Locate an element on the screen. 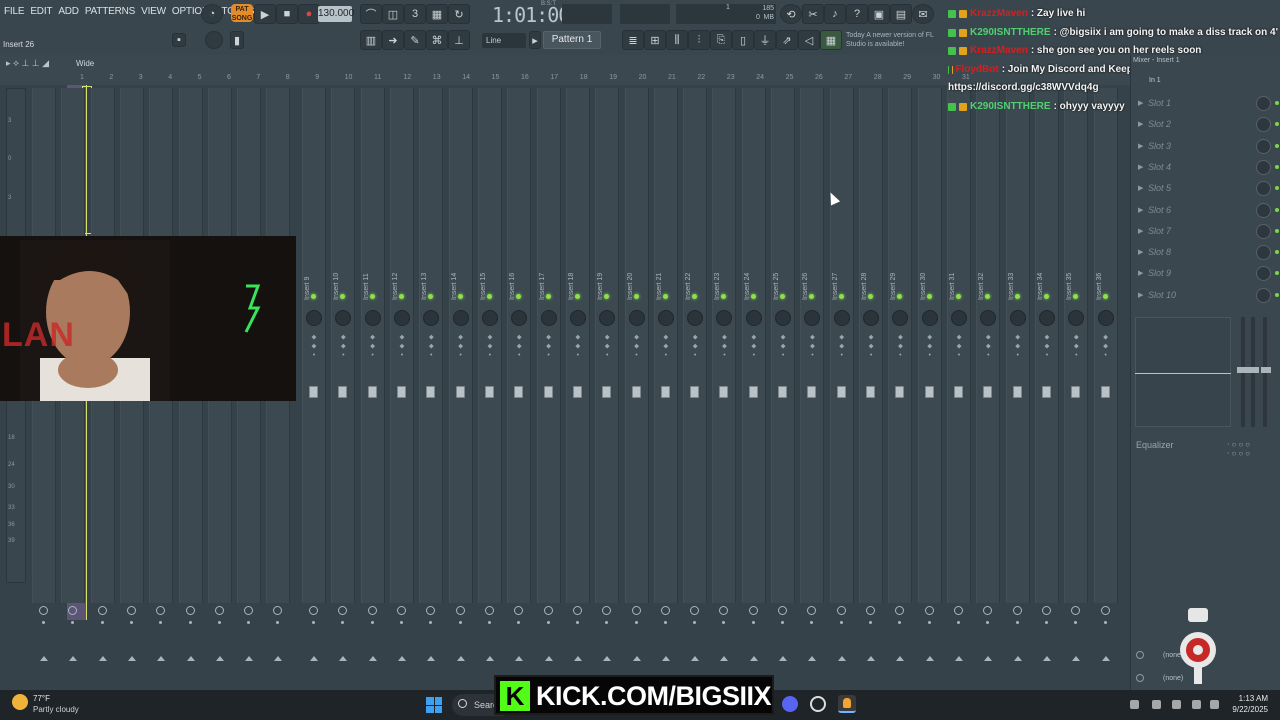  mixer-insert-10: Insert 10 ⬥ ⬥ • is located at coordinates (343, 389).